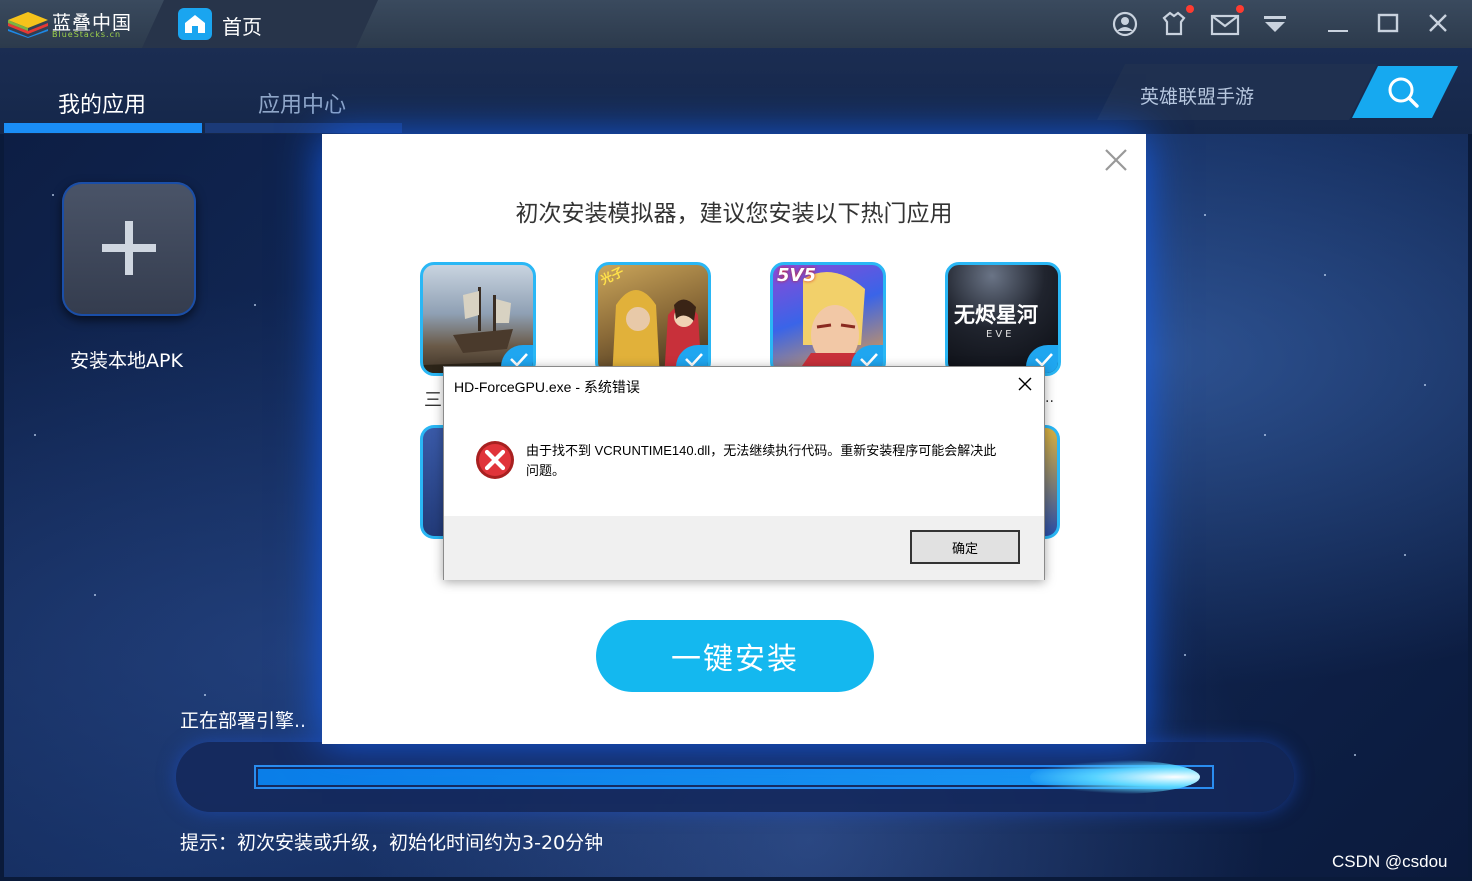  What do you see at coordinates (734, 214) in the screenshot?
I see `dialog-title: 初次安装模拟器，建议您安装以下热门应用` at bounding box center [734, 214].